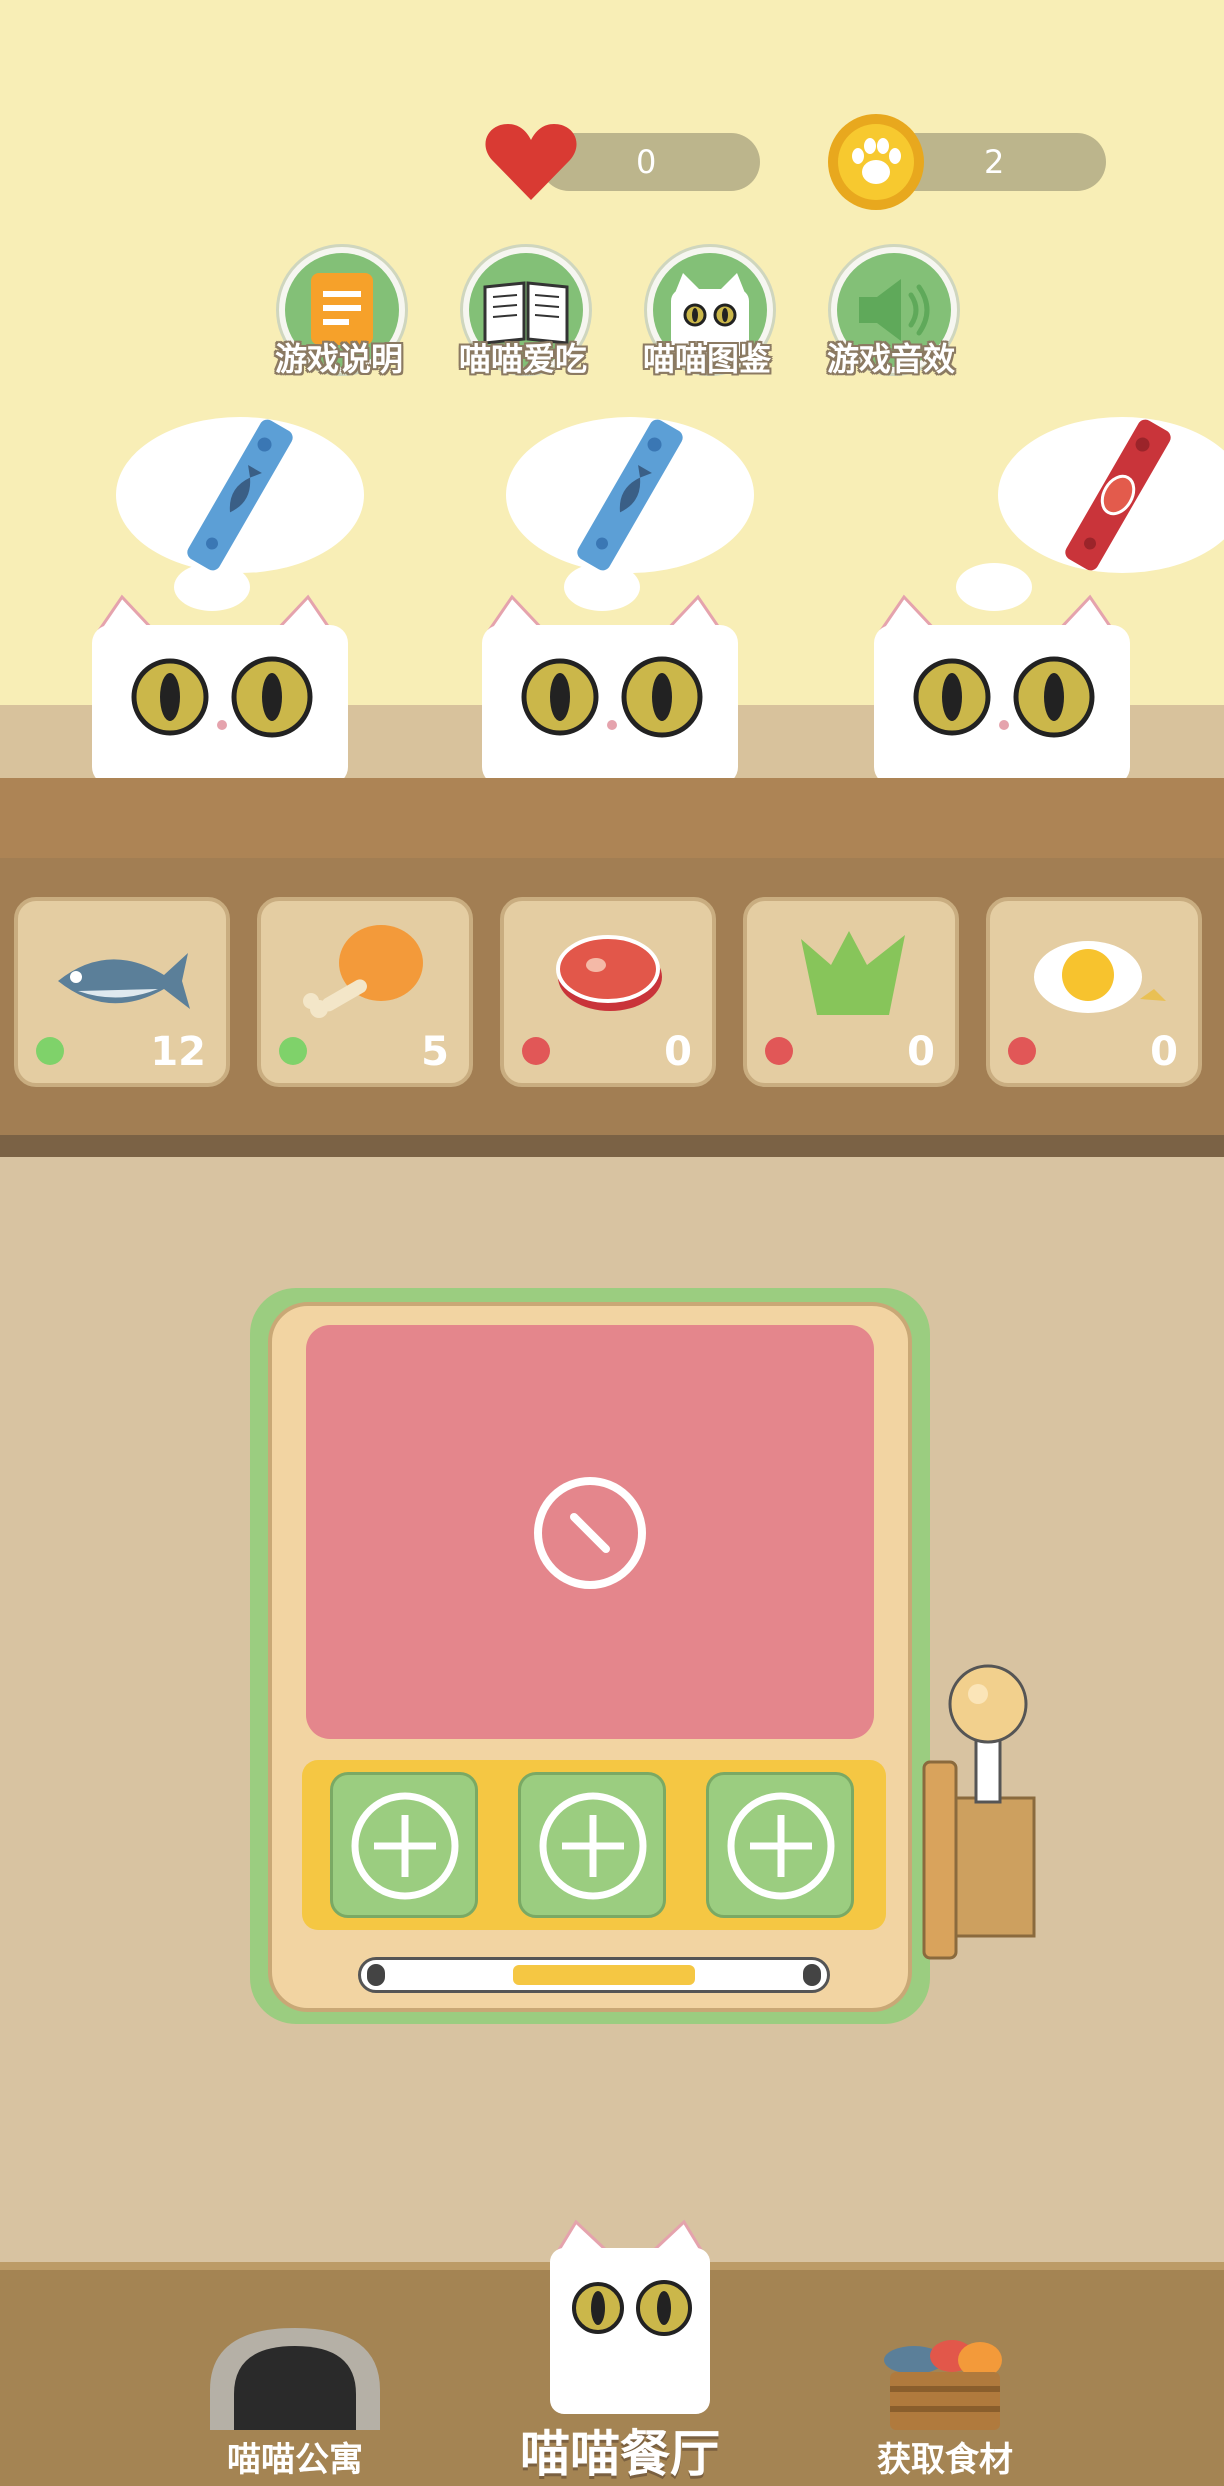 The height and width of the screenshot is (2486, 1224). I want to click on ingredient-chicken-leg: 5, so click(365, 992).